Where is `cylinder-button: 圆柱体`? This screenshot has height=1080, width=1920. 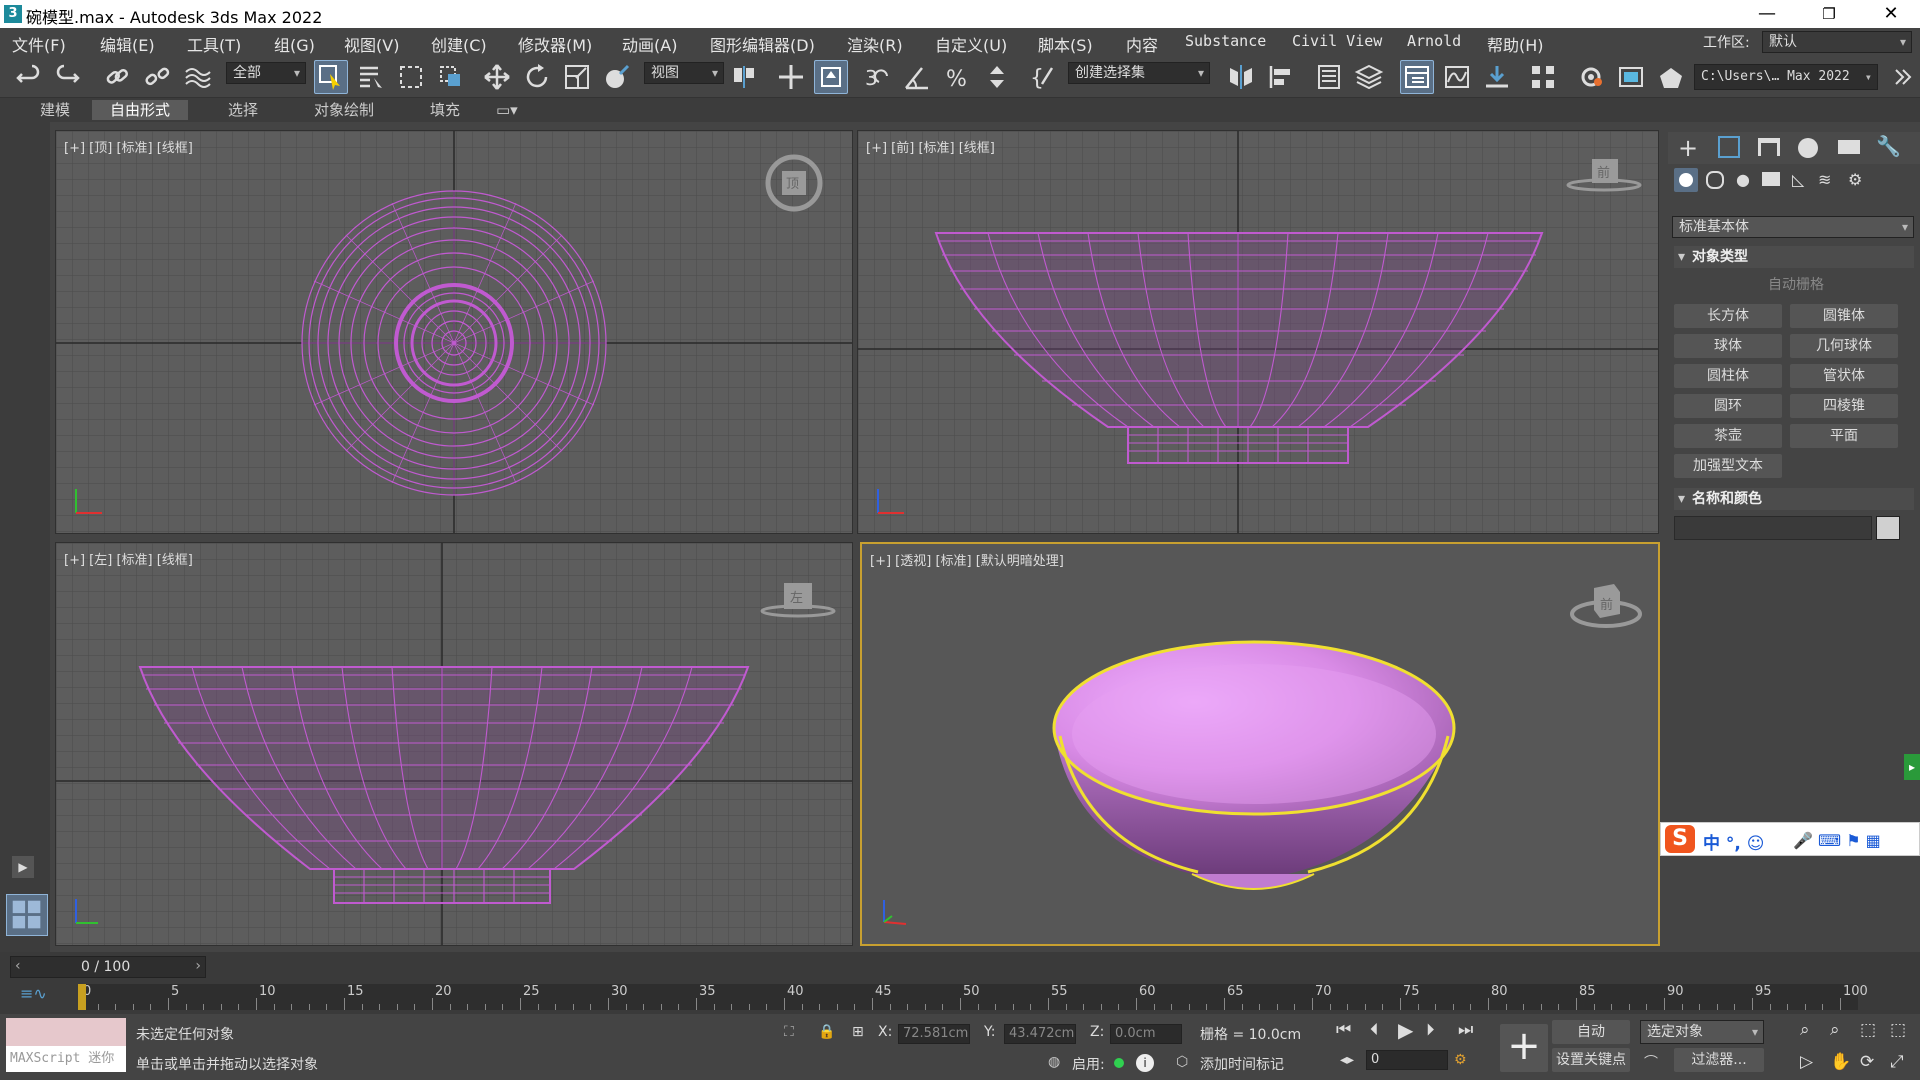 cylinder-button: 圆柱体 is located at coordinates (1728, 376).